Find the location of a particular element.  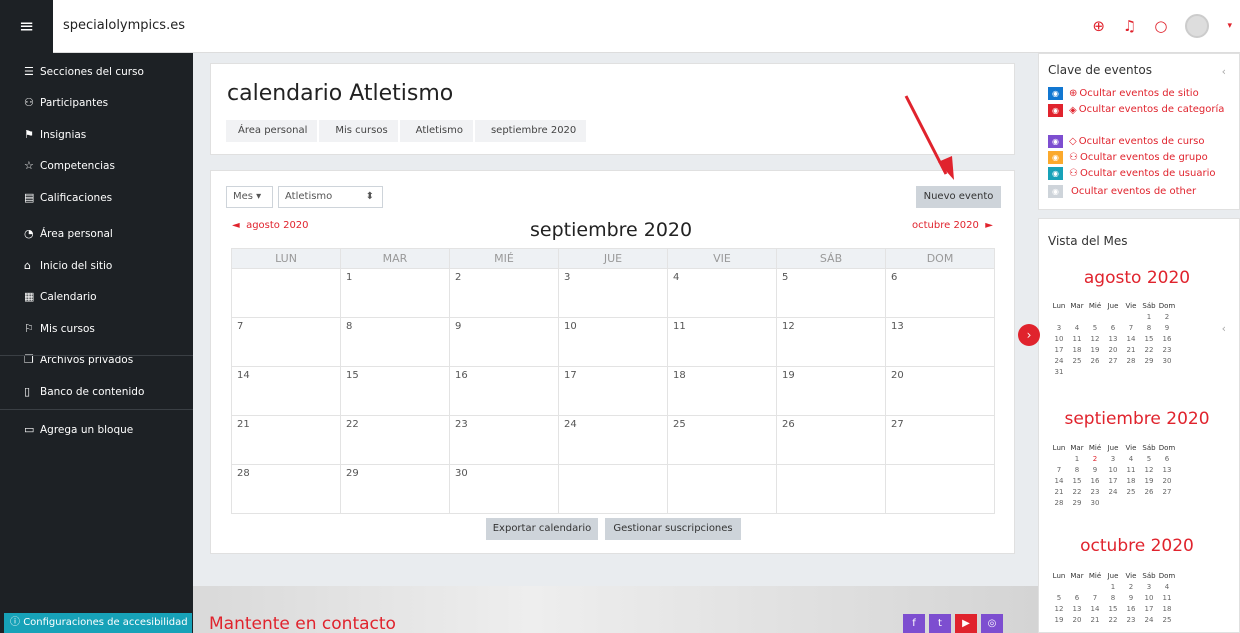

mini-day: 12 is located at coordinates (1149, 469).